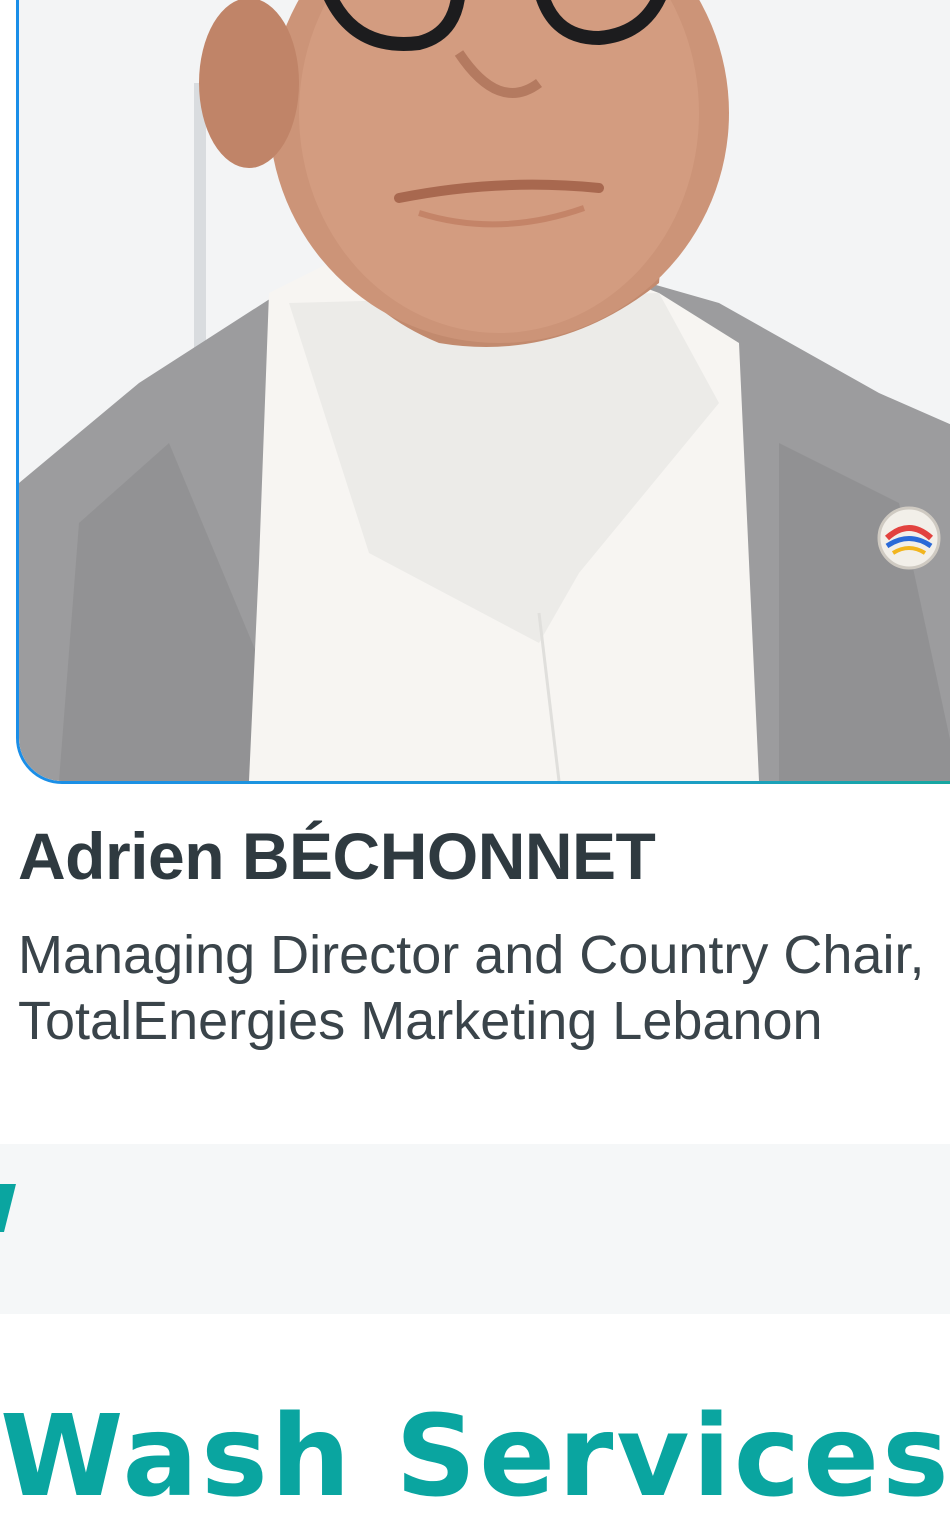 This screenshot has height=1522, width=950. What do you see at coordinates (337, 856) in the screenshot?
I see `person-name: Adrien BÉCHONNET` at bounding box center [337, 856].